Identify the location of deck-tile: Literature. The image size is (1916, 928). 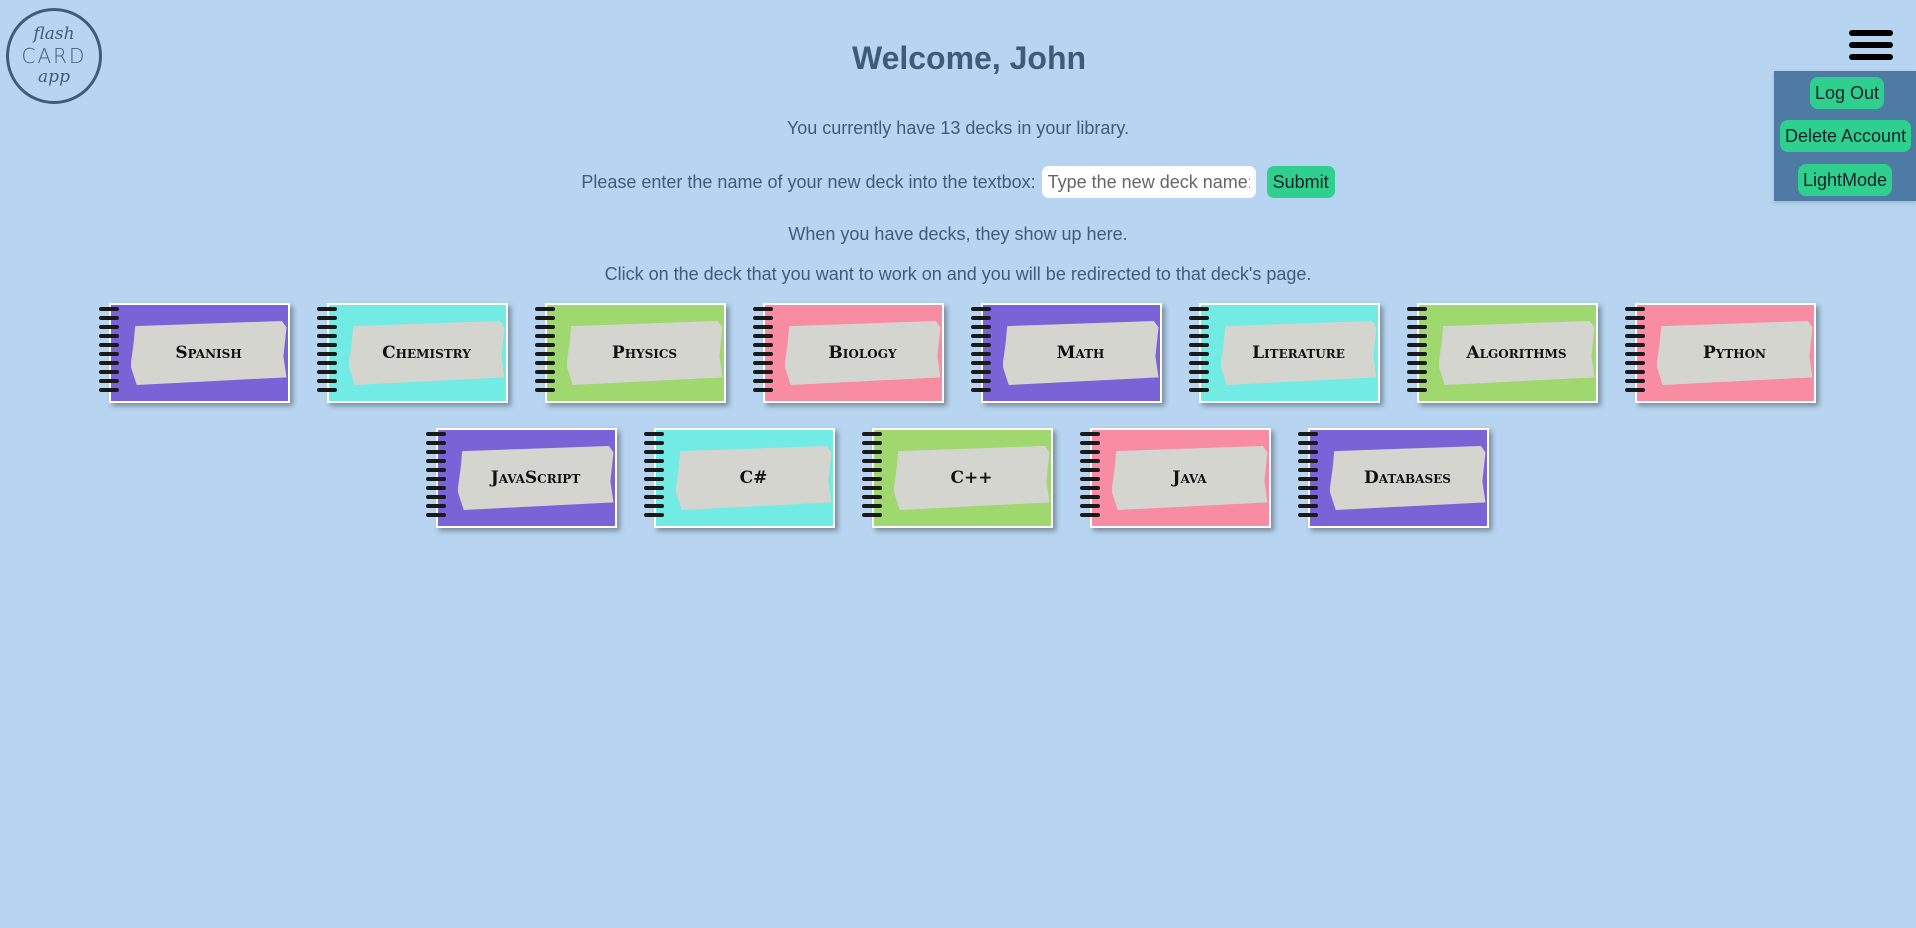
(1285, 354).